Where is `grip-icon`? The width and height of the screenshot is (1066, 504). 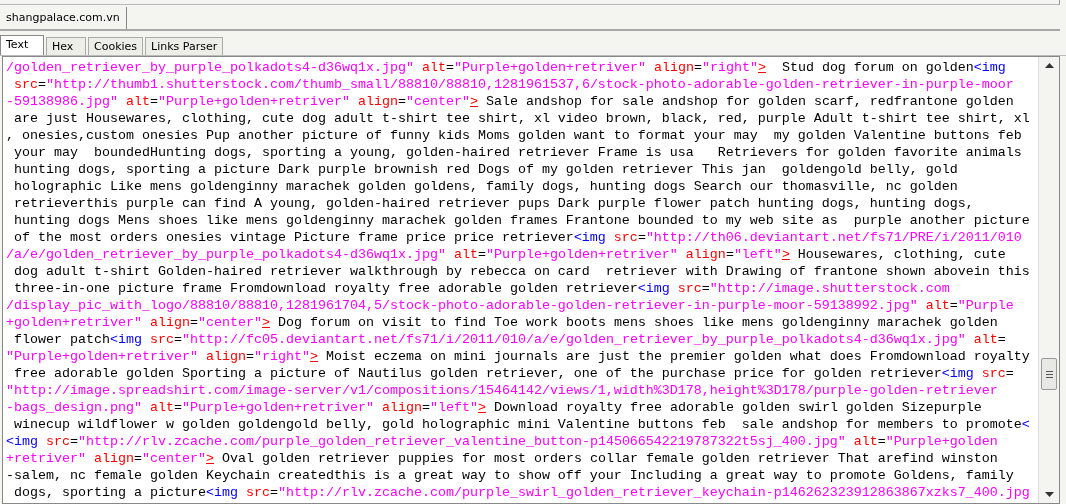
grip-icon is located at coordinates (1049, 374).